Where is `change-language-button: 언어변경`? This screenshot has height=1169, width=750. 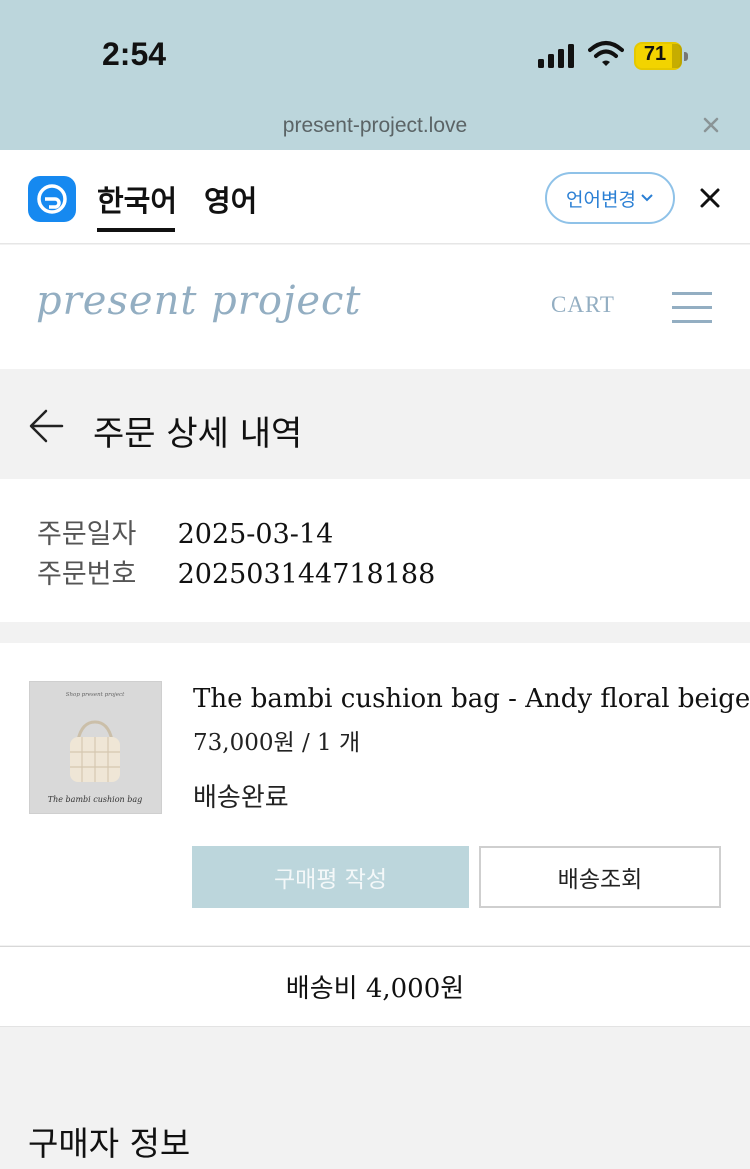
change-language-button: 언어변경 is located at coordinates (610, 198).